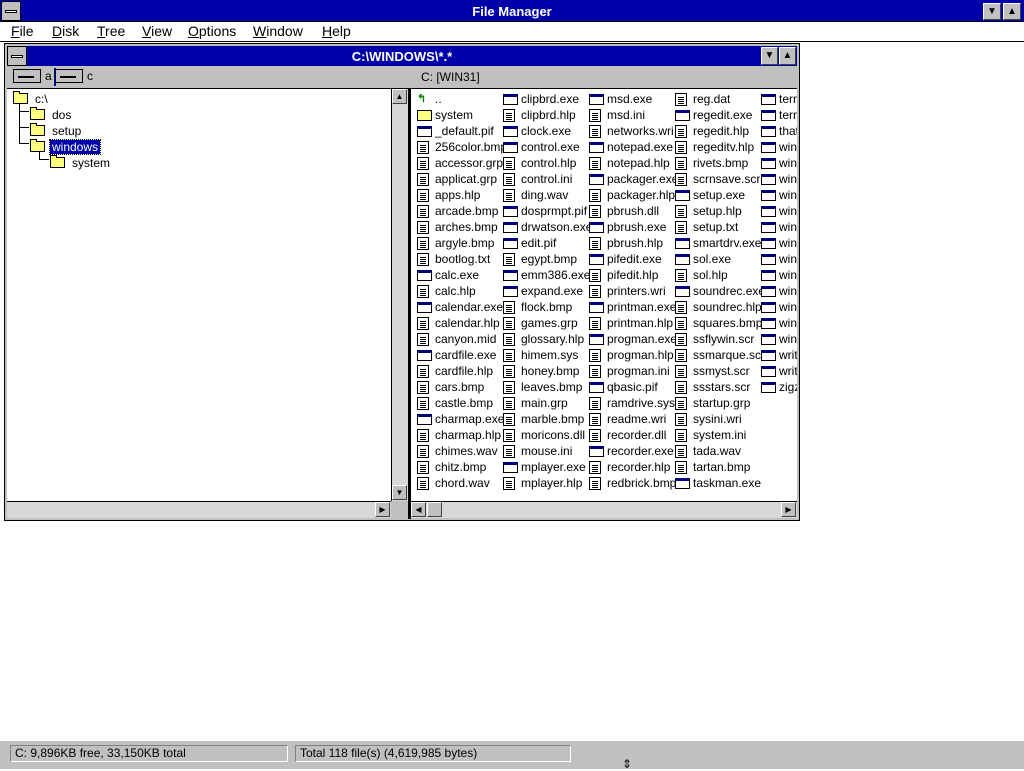  What do you see at coordinates (467, 323) in the screenshot?
I see `file-name: calendar.hlp` at bounding box center [467, 323].